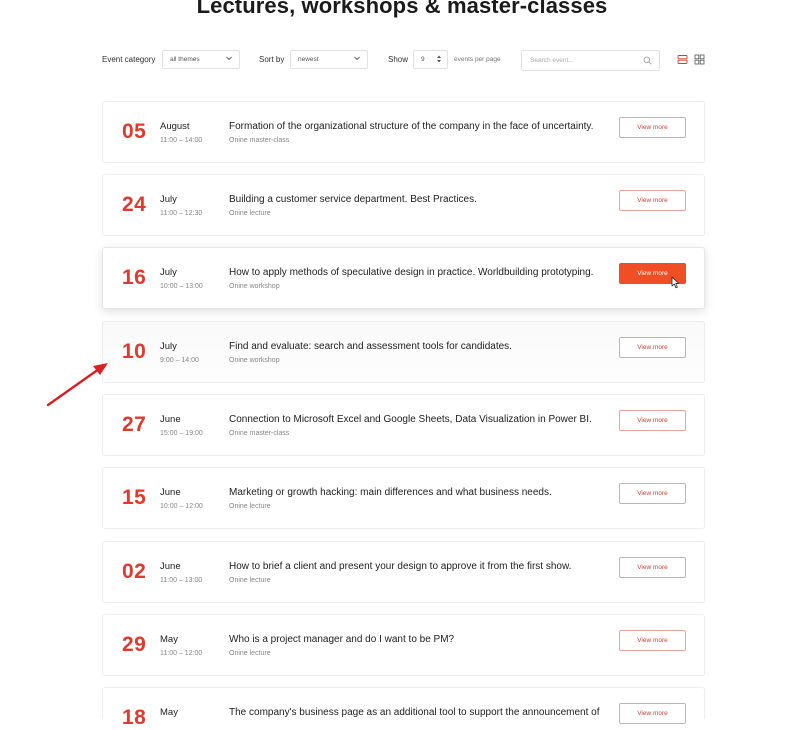 The height and width of the screenshot is (730, 804). Describe the element at coordinates (439, 59) in the screenshot. I see `up-down-icon` at that location.